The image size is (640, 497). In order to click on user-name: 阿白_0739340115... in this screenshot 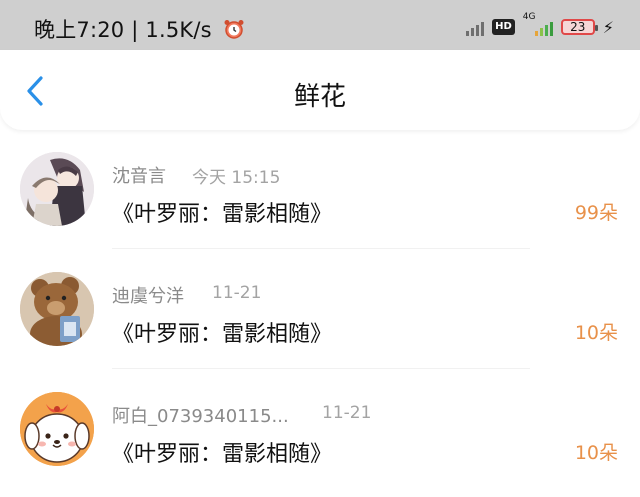, I will do `click(200, 416)`.